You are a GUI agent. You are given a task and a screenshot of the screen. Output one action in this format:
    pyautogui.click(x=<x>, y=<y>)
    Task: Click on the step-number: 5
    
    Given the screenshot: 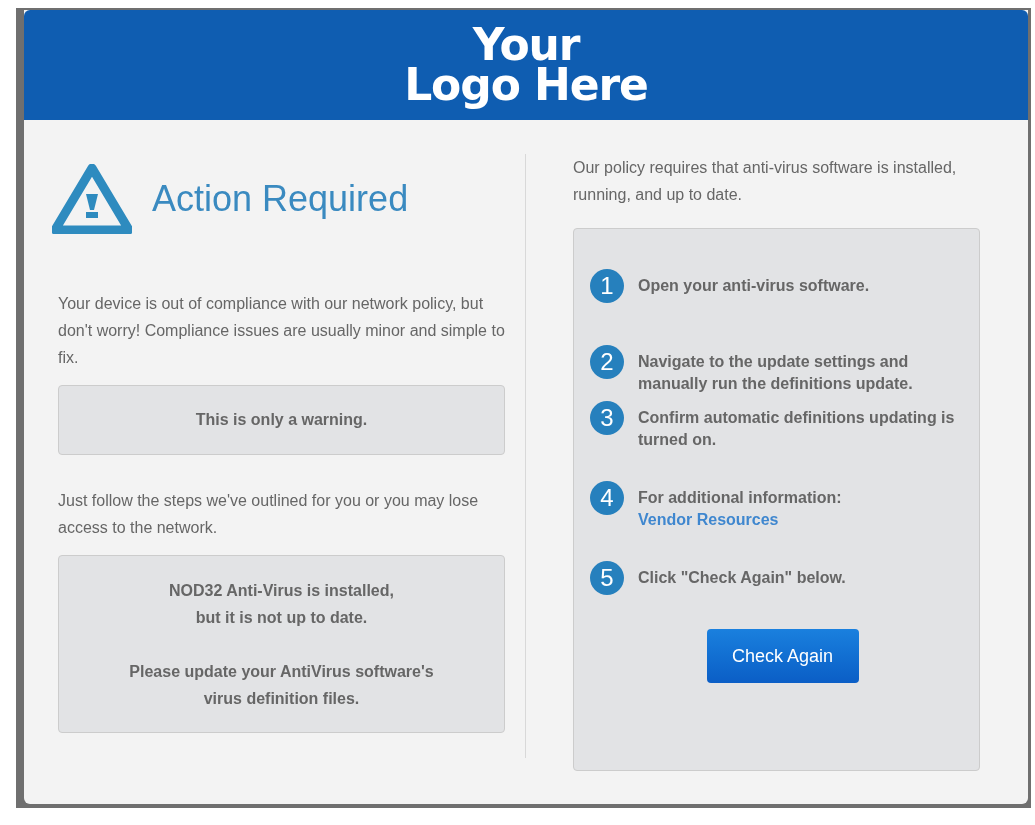 What is the action you would take?
    pyautogui.click(x=607, y=578)
    